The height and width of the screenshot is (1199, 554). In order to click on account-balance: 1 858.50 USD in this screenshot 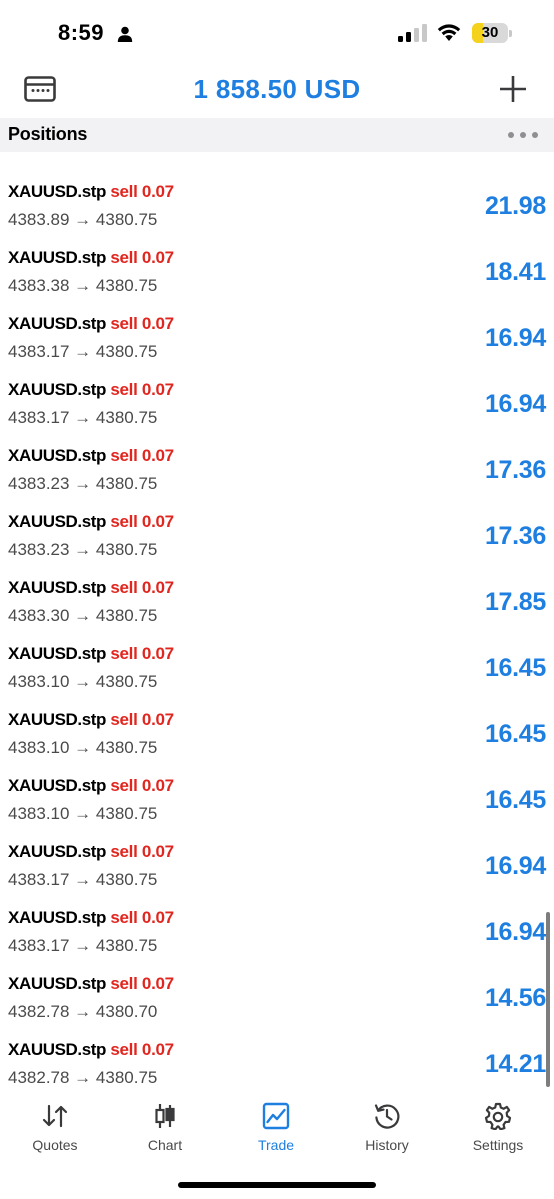, I will do `click(277, 89)`.